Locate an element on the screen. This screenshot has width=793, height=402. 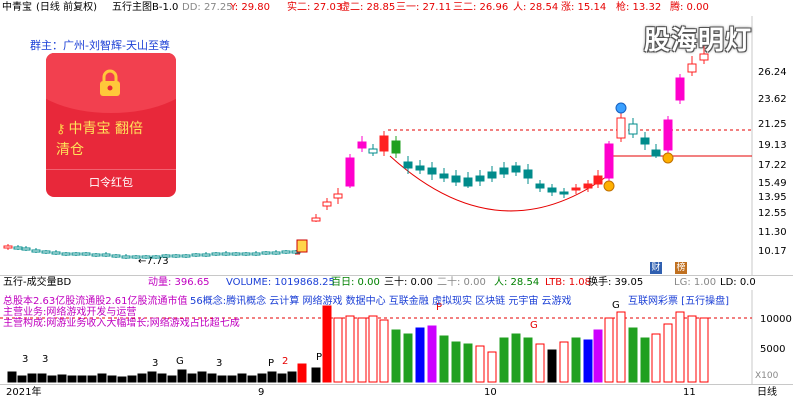
envelope-title-text: 中青宝 翻倍 is located at coordinates (105, 129).